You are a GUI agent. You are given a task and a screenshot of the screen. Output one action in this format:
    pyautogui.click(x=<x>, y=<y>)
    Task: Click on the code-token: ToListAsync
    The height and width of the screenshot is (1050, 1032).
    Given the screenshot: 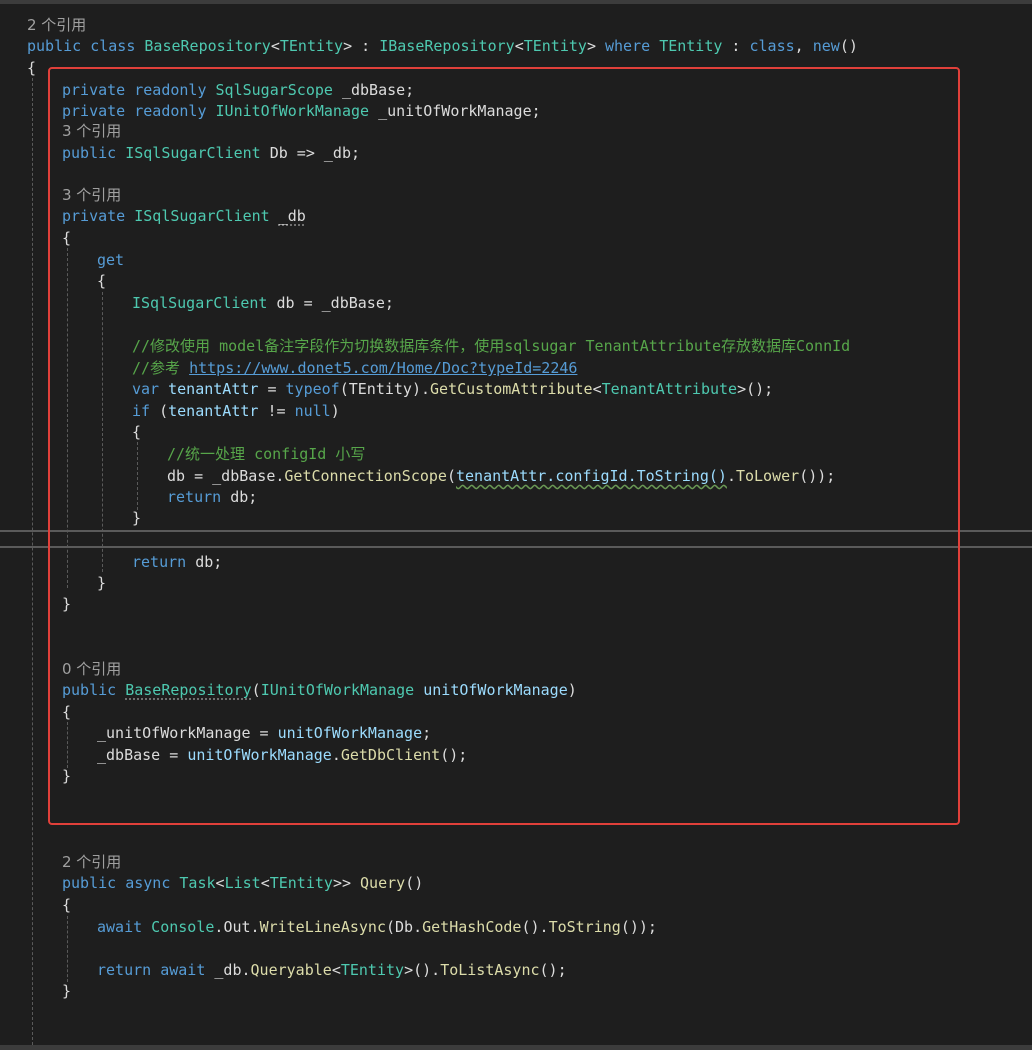 What is the action you would take?
    pyautogui.click(x=490, y=970)
    